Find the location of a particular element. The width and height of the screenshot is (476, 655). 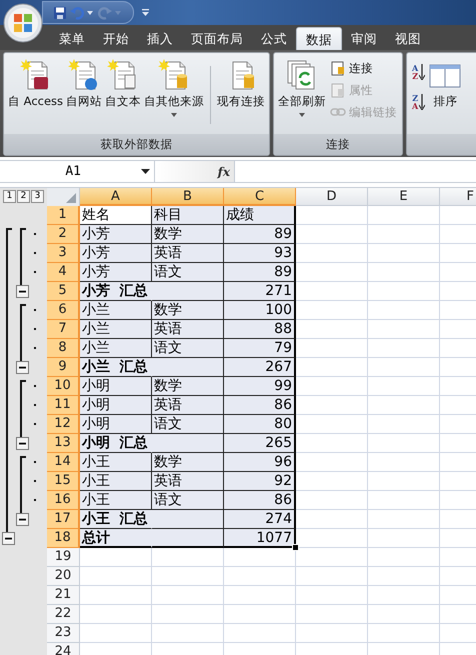

table-cell: 88 is located at coordinates (260, 329).